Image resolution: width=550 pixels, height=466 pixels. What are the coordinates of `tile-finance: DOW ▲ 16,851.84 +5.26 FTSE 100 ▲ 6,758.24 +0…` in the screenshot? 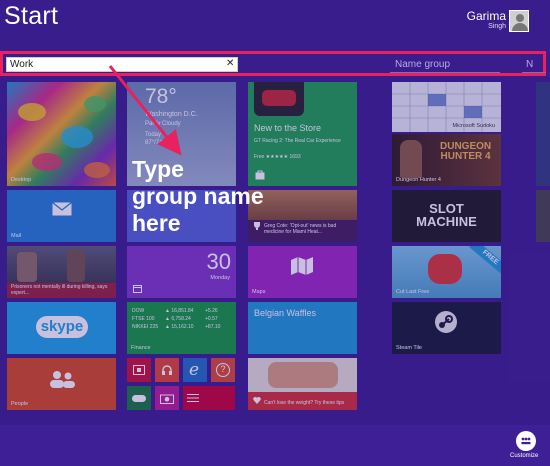 It's located at (181, 328).